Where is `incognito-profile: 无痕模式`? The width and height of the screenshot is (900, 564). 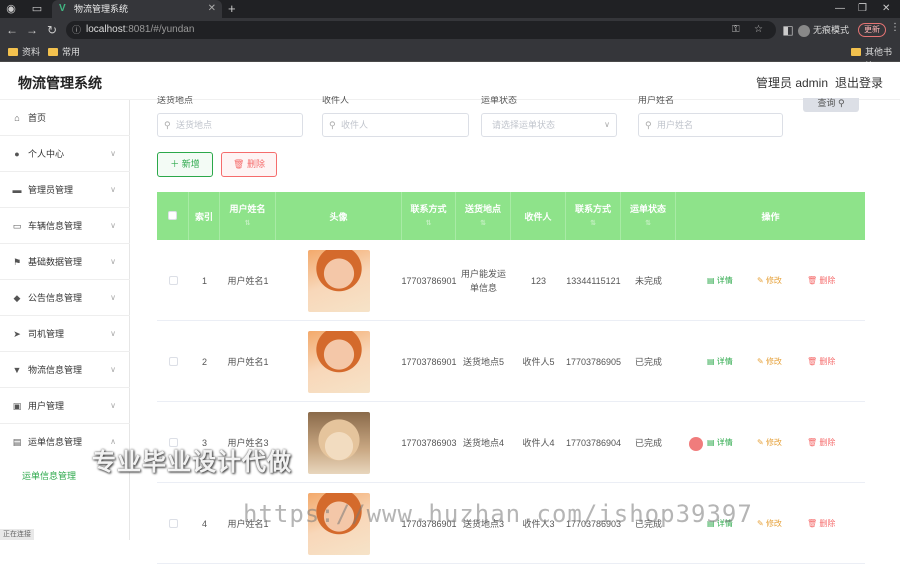 incognito-profile: 无痕模式 is located at coordinates (823, 30).